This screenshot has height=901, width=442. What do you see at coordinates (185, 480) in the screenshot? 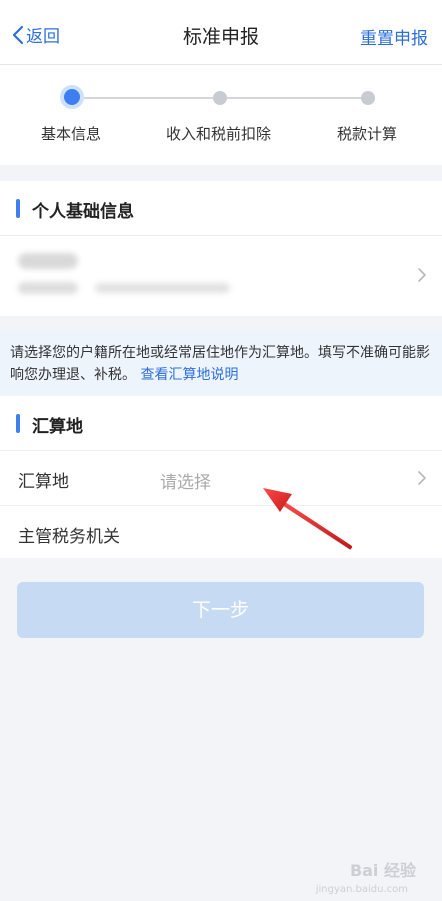
I see `settlement-location-select: 请选择` at bounding box center [185, 480].